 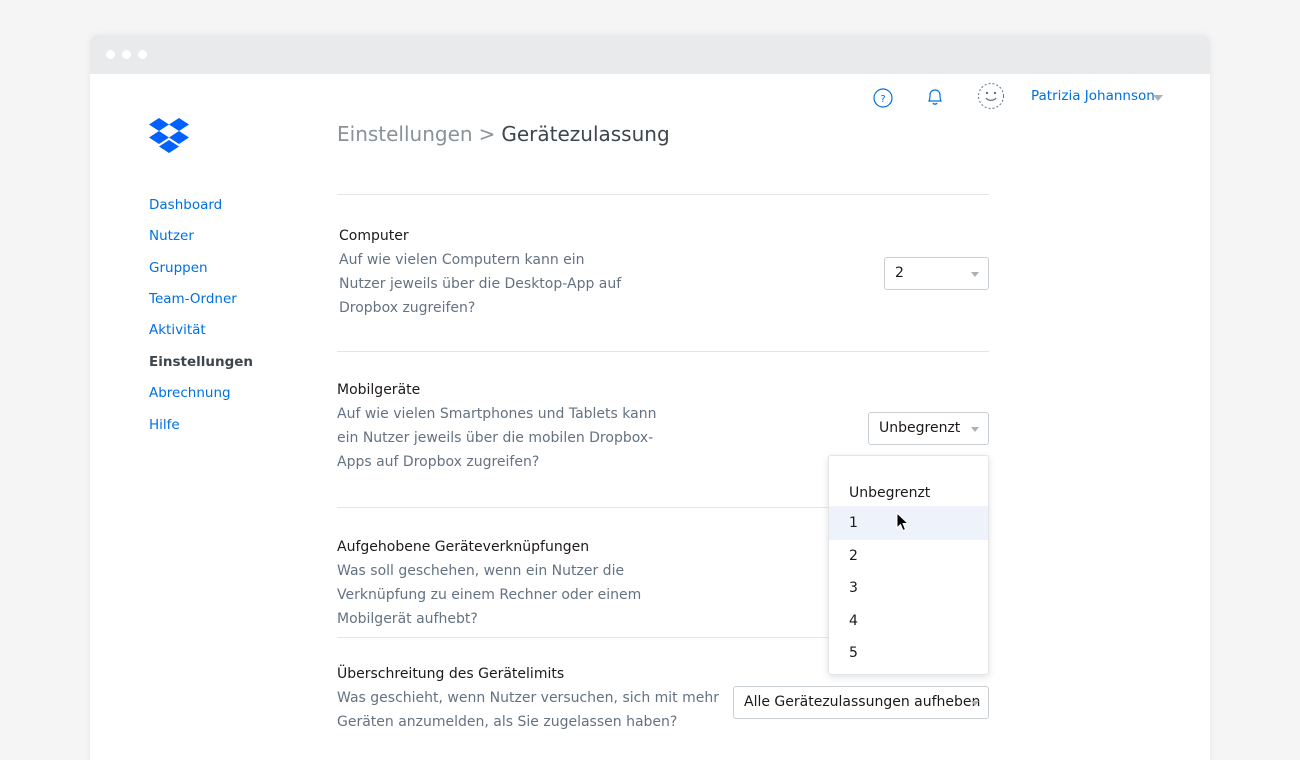 I want to click on user-menu-name: Patrizia Johannson, so click(x=1093, y=96).